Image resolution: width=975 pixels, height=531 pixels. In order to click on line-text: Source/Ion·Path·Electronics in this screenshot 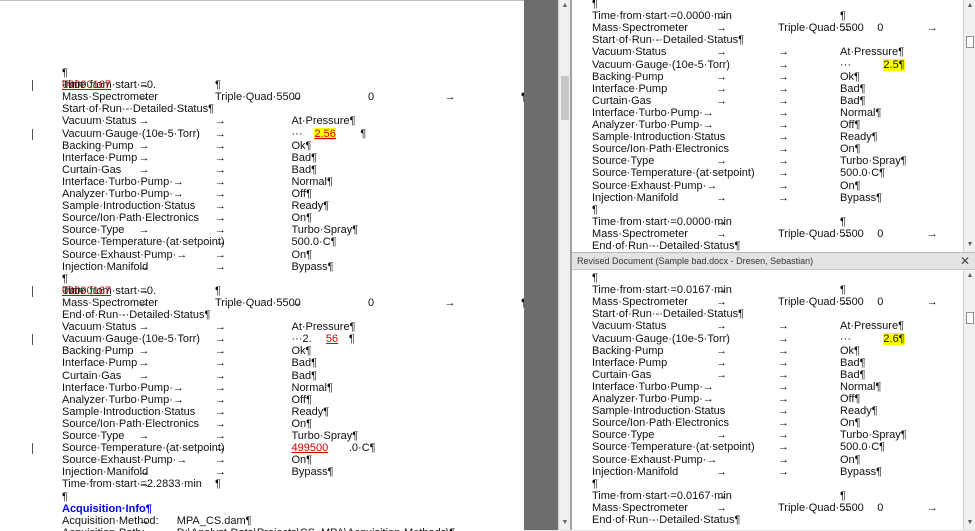, I will do `click(660, 149)`.